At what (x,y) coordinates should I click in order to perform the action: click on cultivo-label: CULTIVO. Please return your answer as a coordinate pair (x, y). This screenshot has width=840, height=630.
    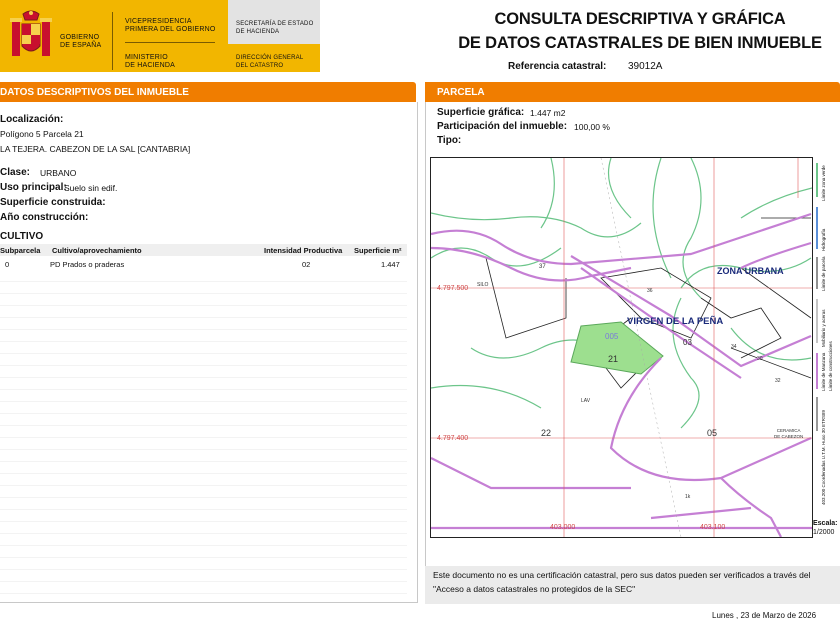
    Looking at the image, I should click on (22, 236).